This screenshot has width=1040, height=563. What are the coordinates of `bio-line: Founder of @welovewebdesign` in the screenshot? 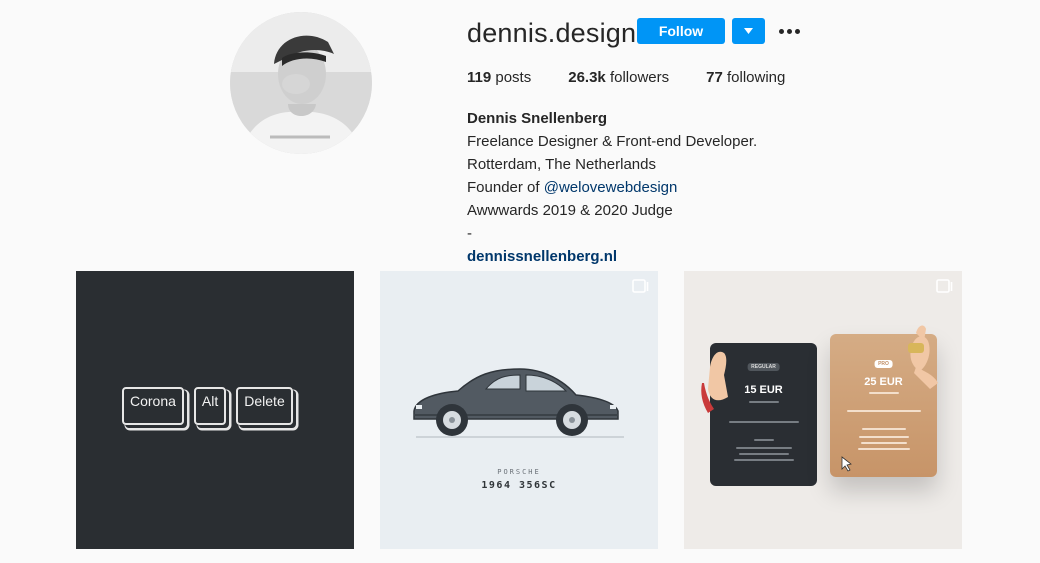 It's located at (612, 187).